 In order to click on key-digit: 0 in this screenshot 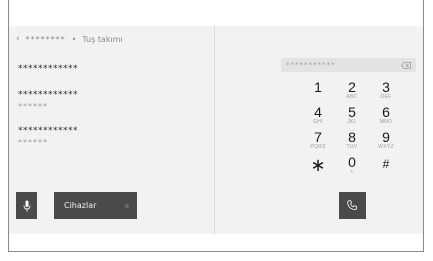, I will do `click(352, 162)`.